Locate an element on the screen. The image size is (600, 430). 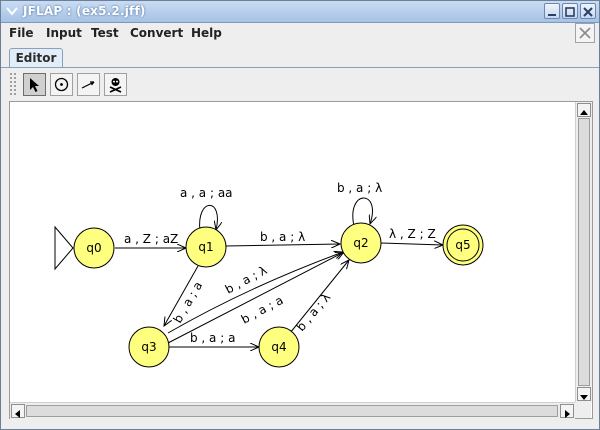
attribute-editor-tool is located at coordinates (34, 84).